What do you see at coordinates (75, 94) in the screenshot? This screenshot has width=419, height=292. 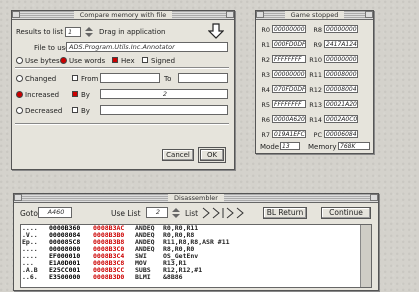 I see `increased-by-checkbox` at bounding box center [75, 94].